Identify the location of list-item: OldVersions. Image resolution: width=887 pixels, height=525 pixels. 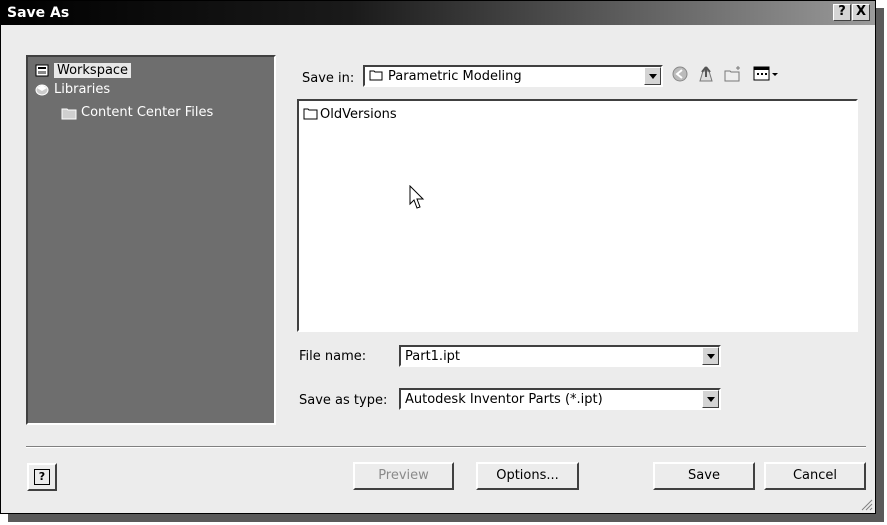
(350, 114).